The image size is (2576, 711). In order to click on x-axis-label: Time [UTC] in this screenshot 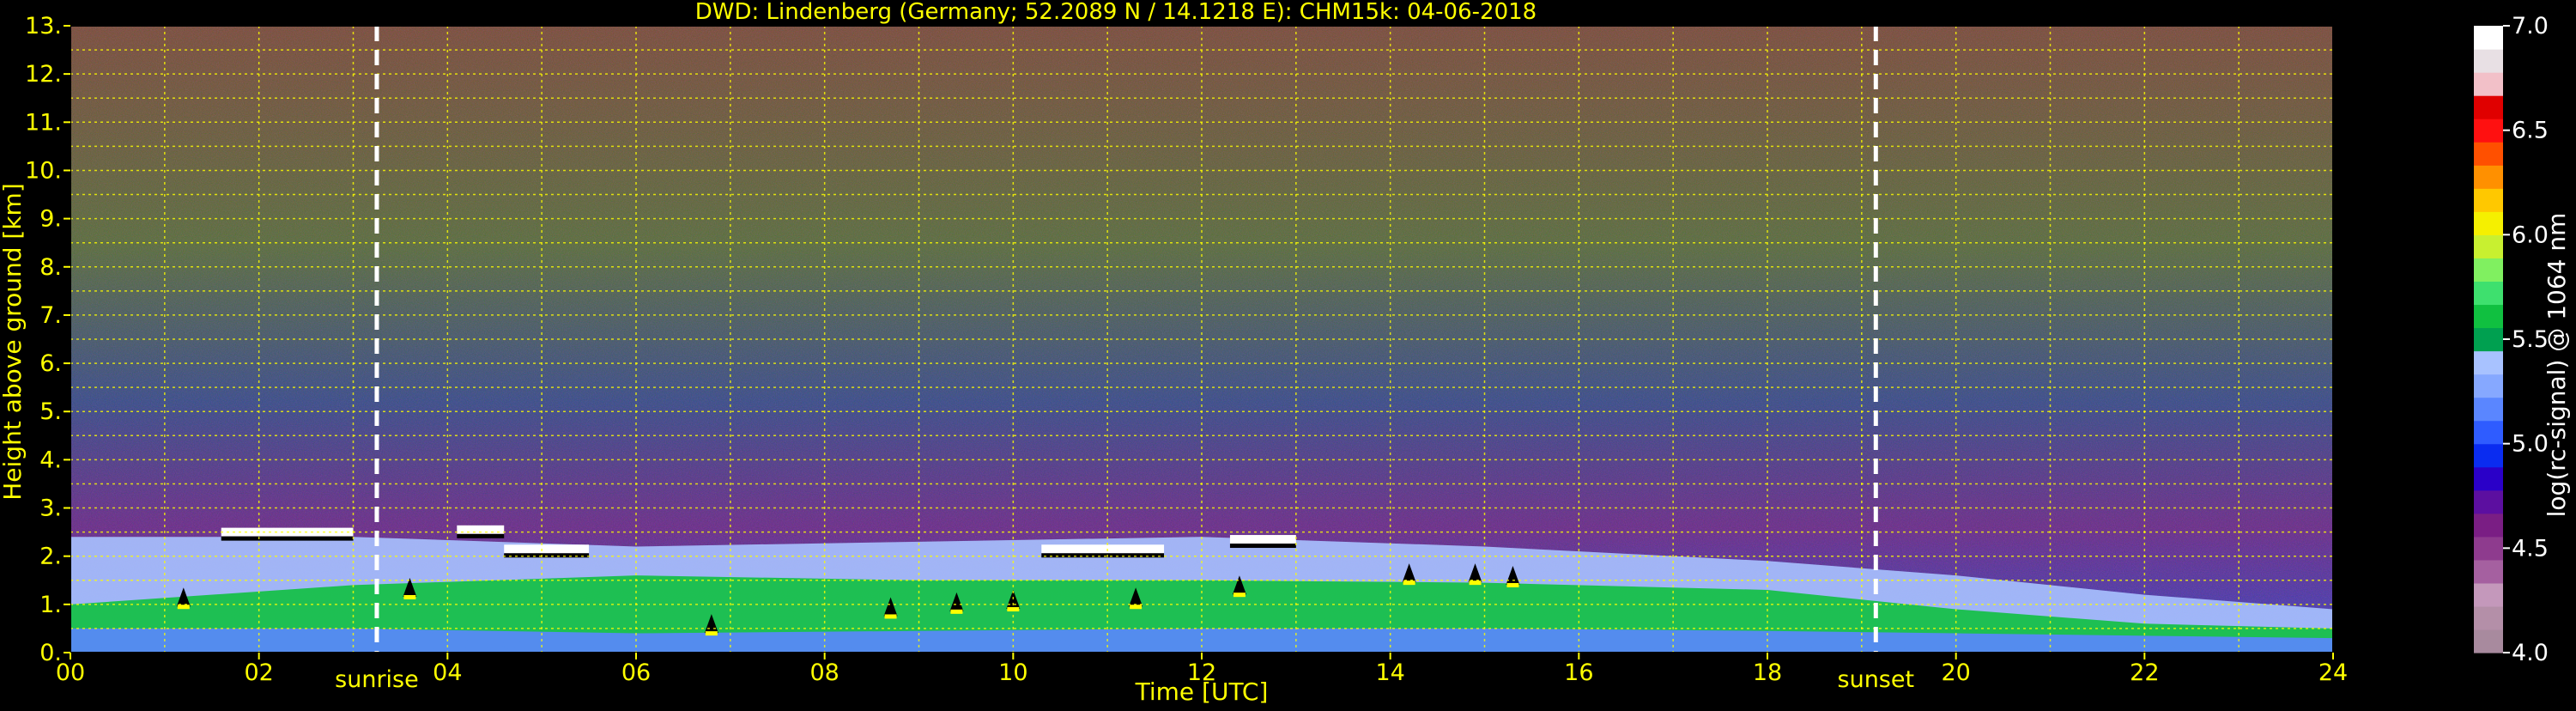, I will do `click(1202, 692)`.